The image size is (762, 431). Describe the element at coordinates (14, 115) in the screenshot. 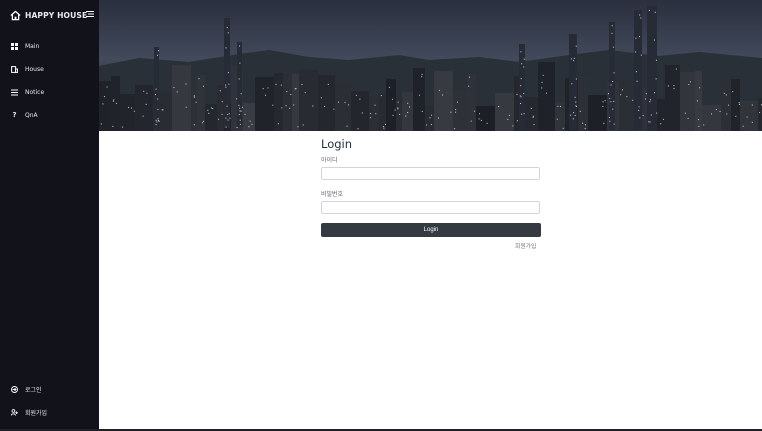

I see `question-icon: ?` at that location.